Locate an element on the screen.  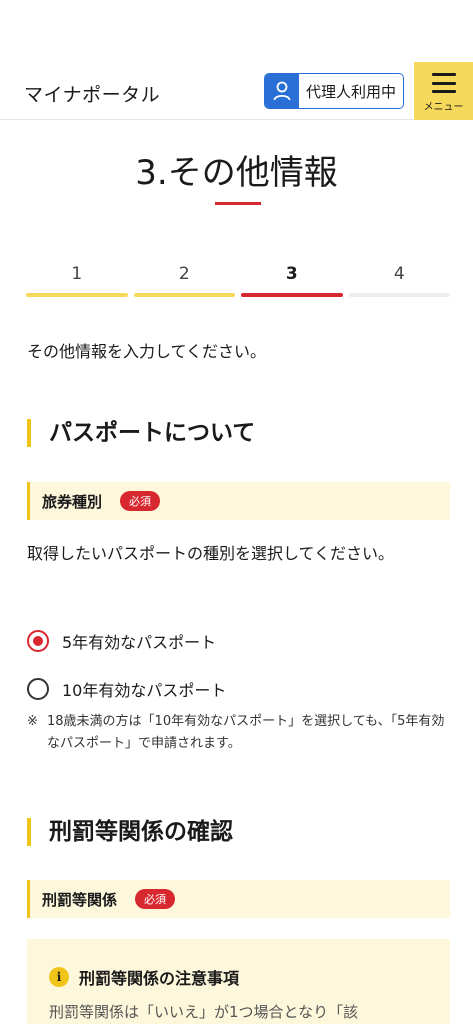
step-2: 2 is located at coordinates (184, 280).